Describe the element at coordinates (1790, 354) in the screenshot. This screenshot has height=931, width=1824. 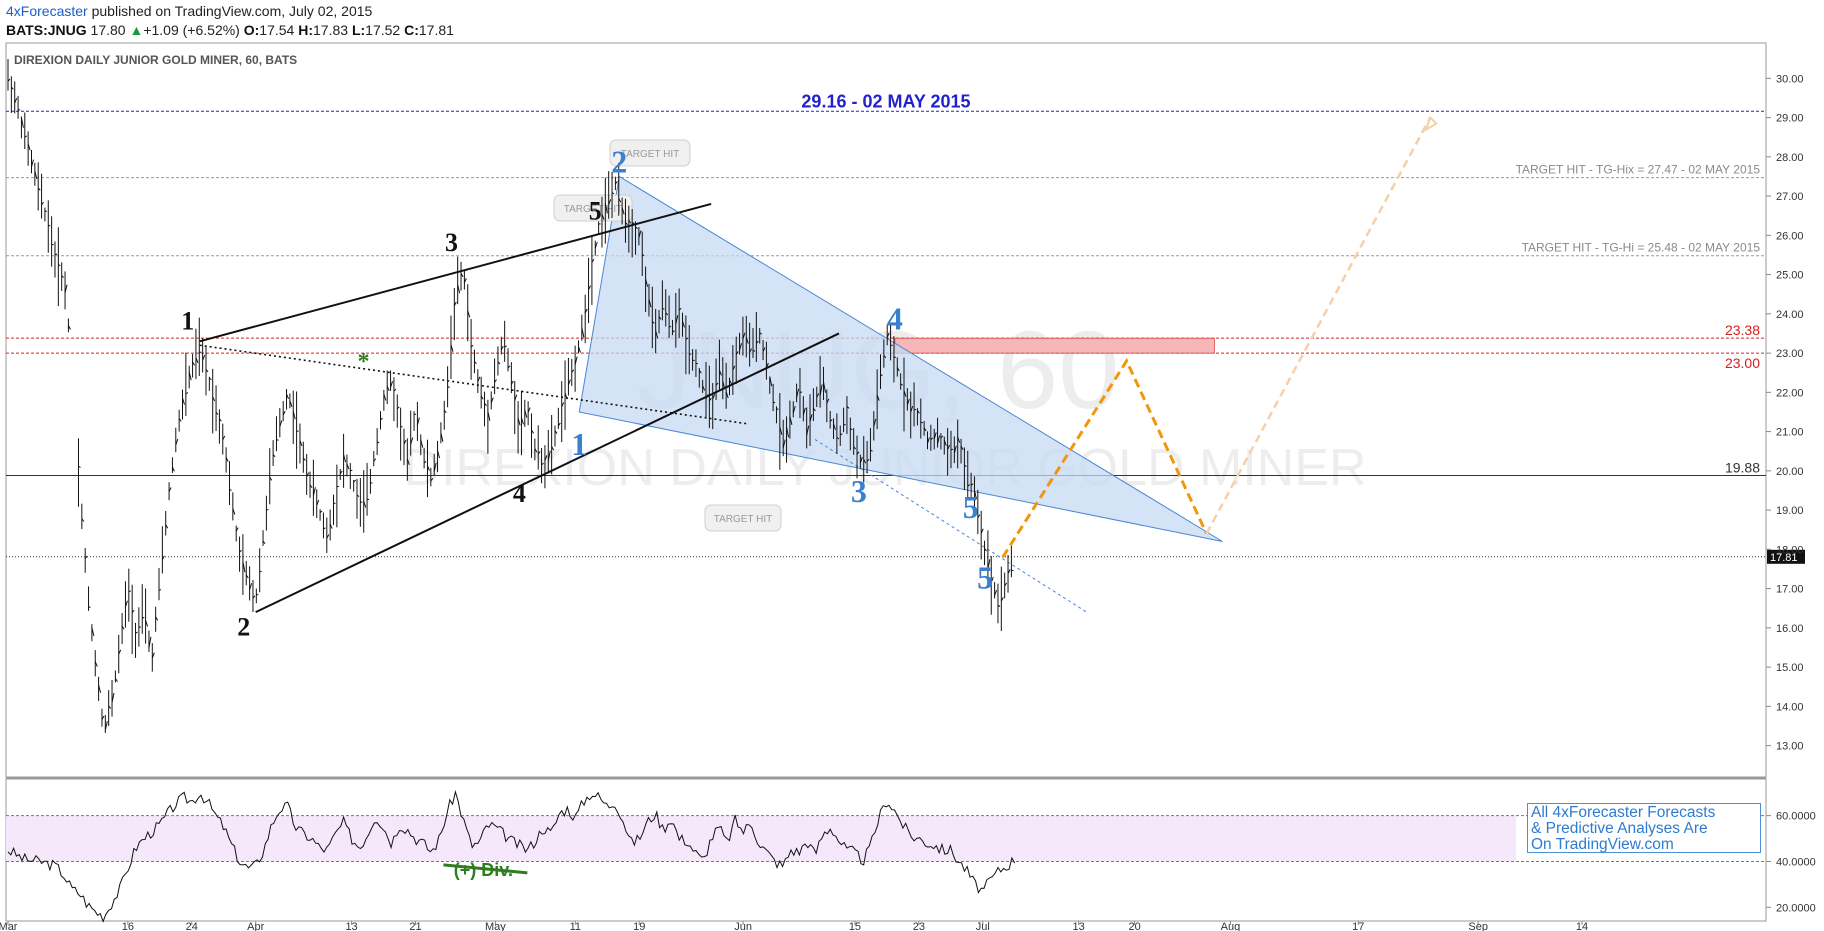
I see `y-tick-label: 23.00` at that location.